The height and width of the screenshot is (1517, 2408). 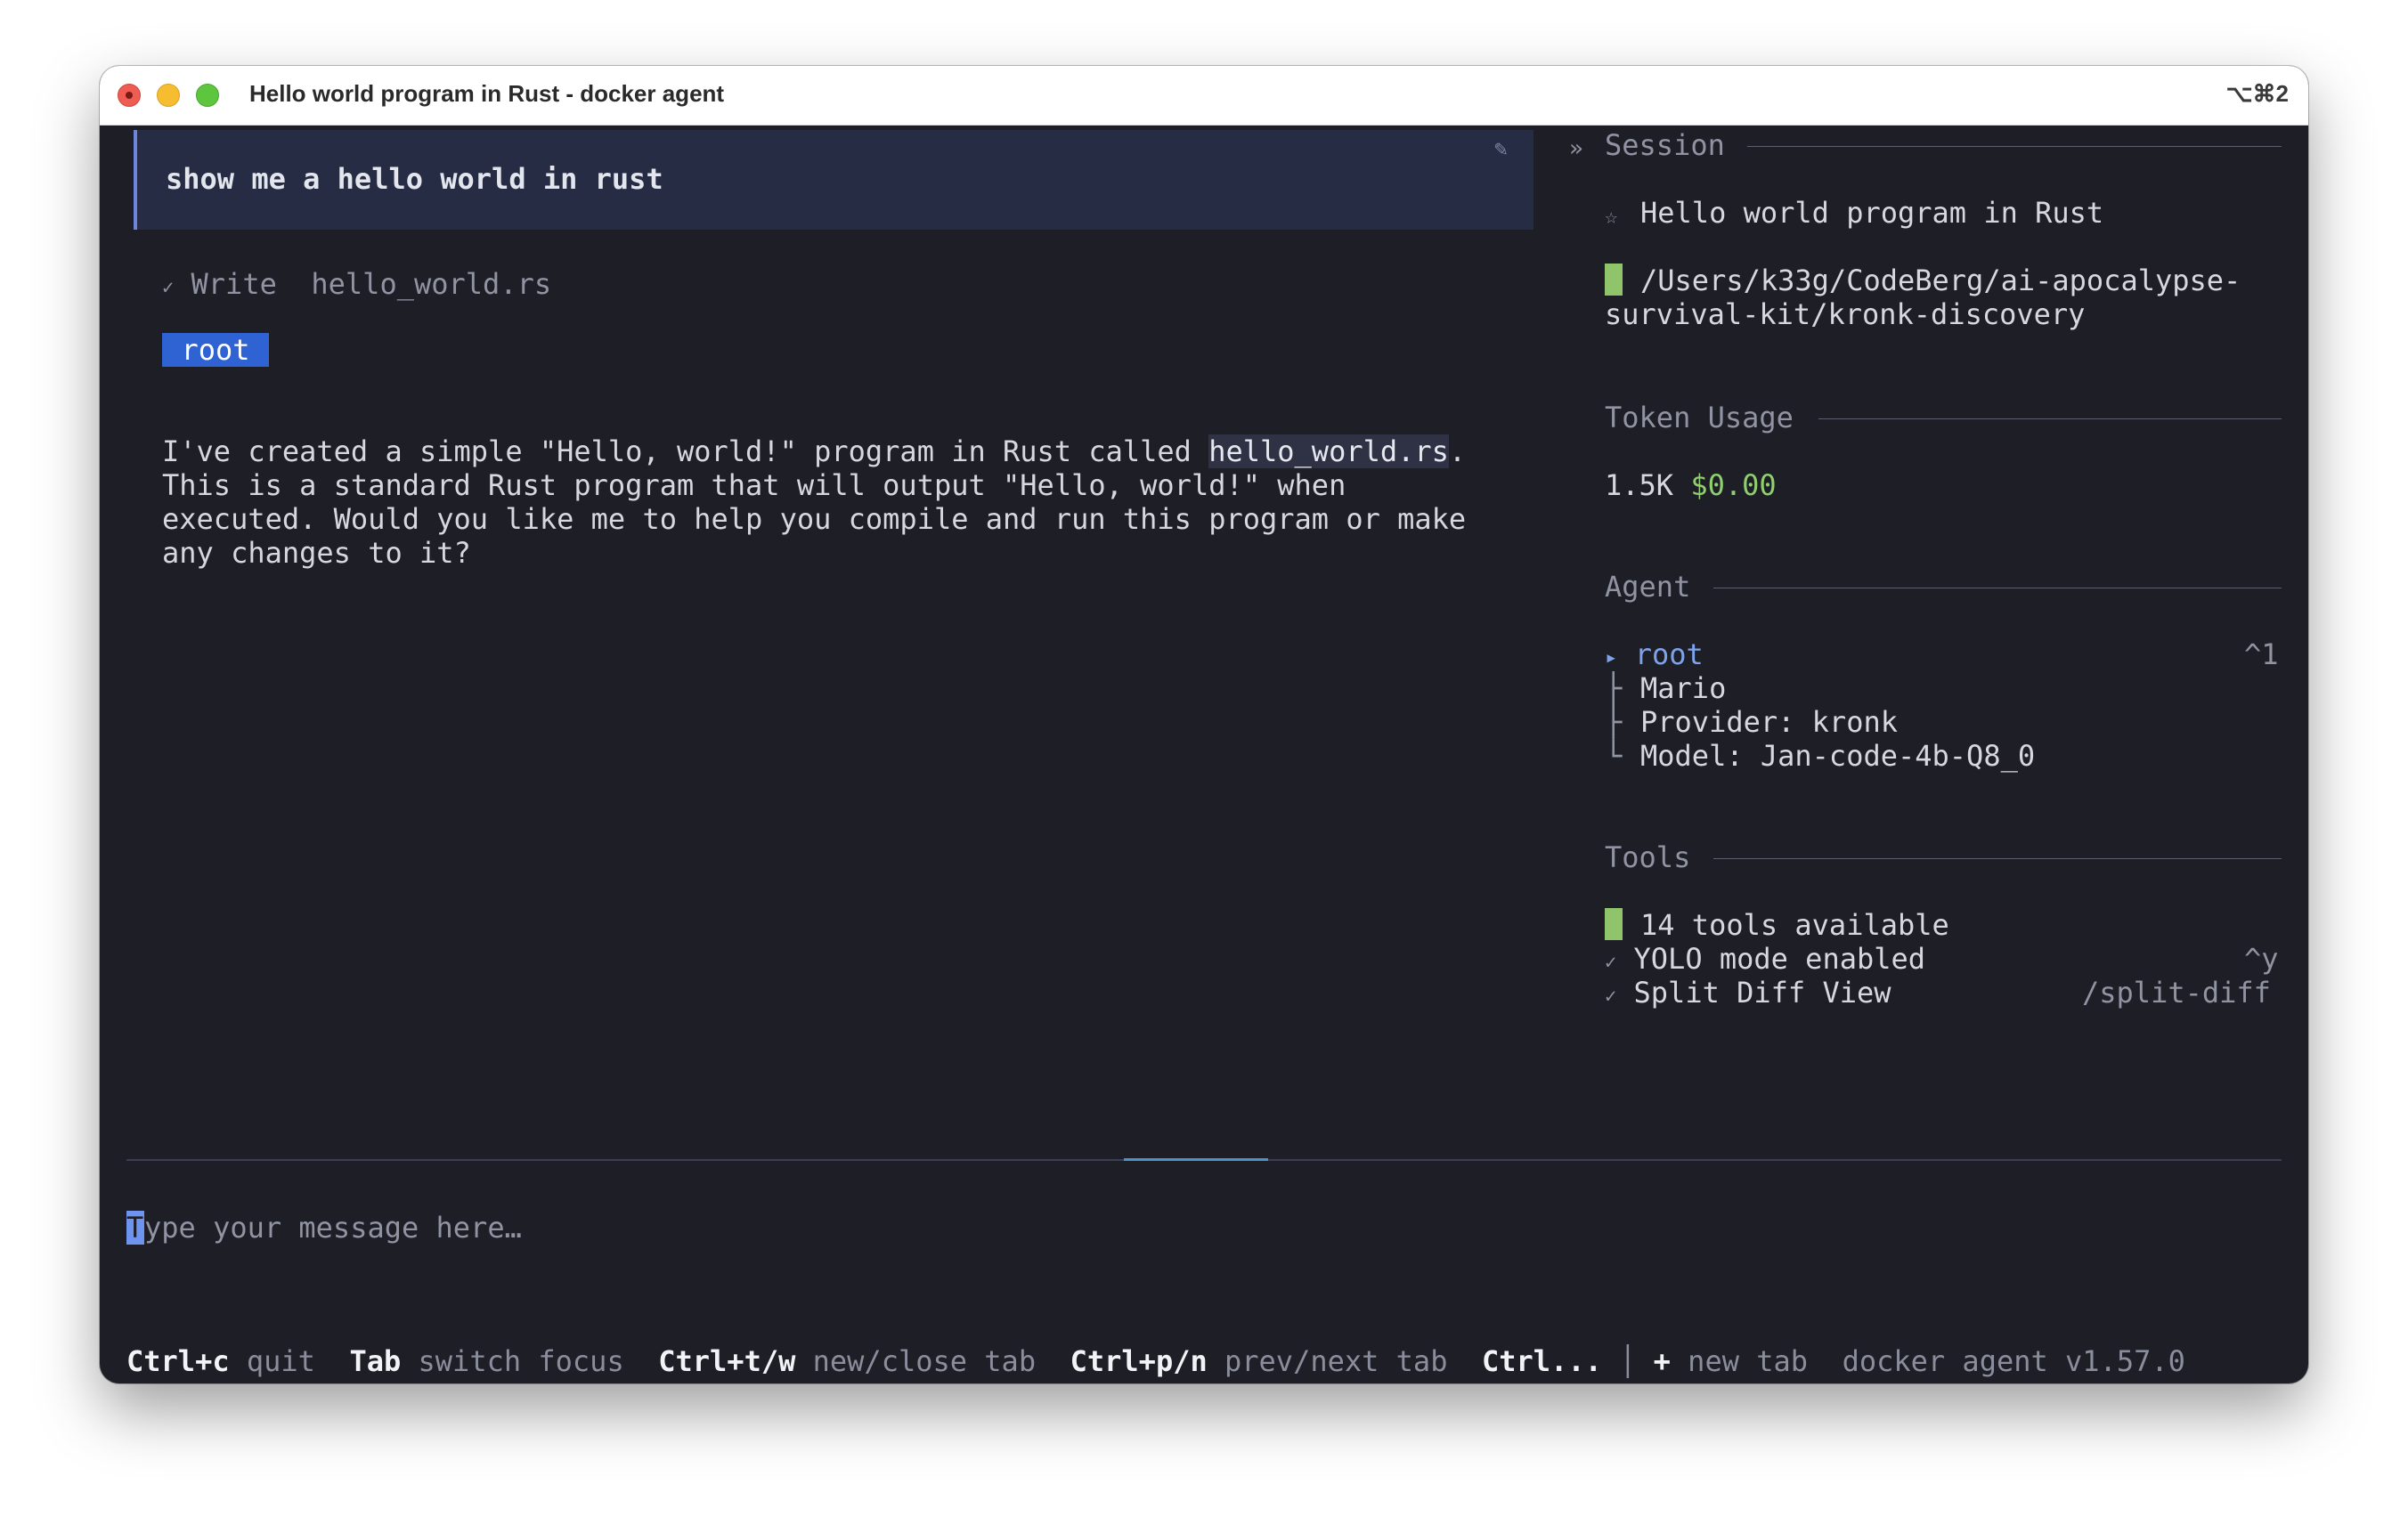 I want to click on token-usage-heading: Token Usage, so click(x=1699, y=417).